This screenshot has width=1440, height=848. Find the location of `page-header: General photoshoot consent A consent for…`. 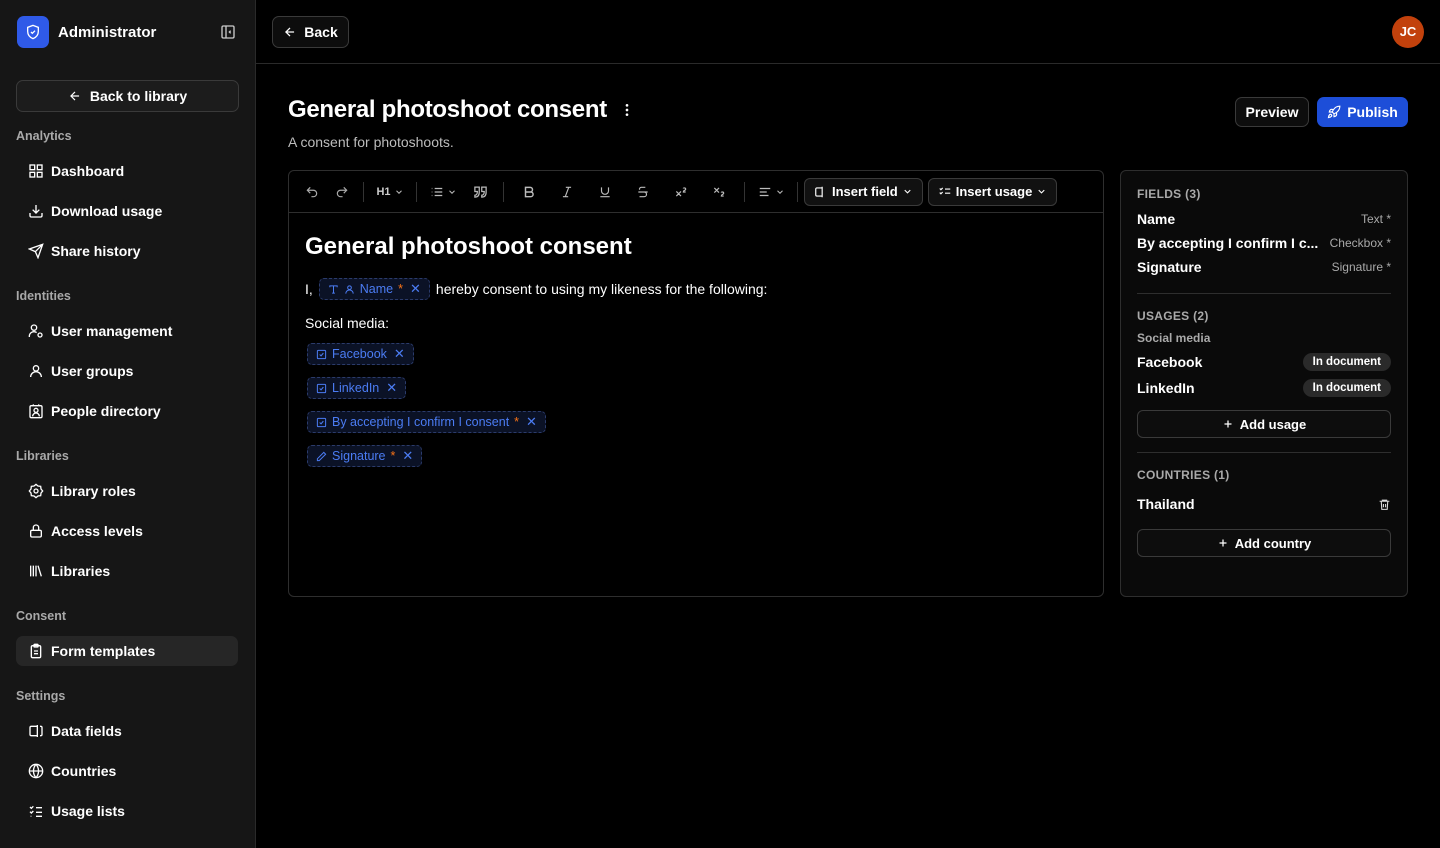

page-header: General photoshoot consent A consent for… is located at coordinates (848, 126).